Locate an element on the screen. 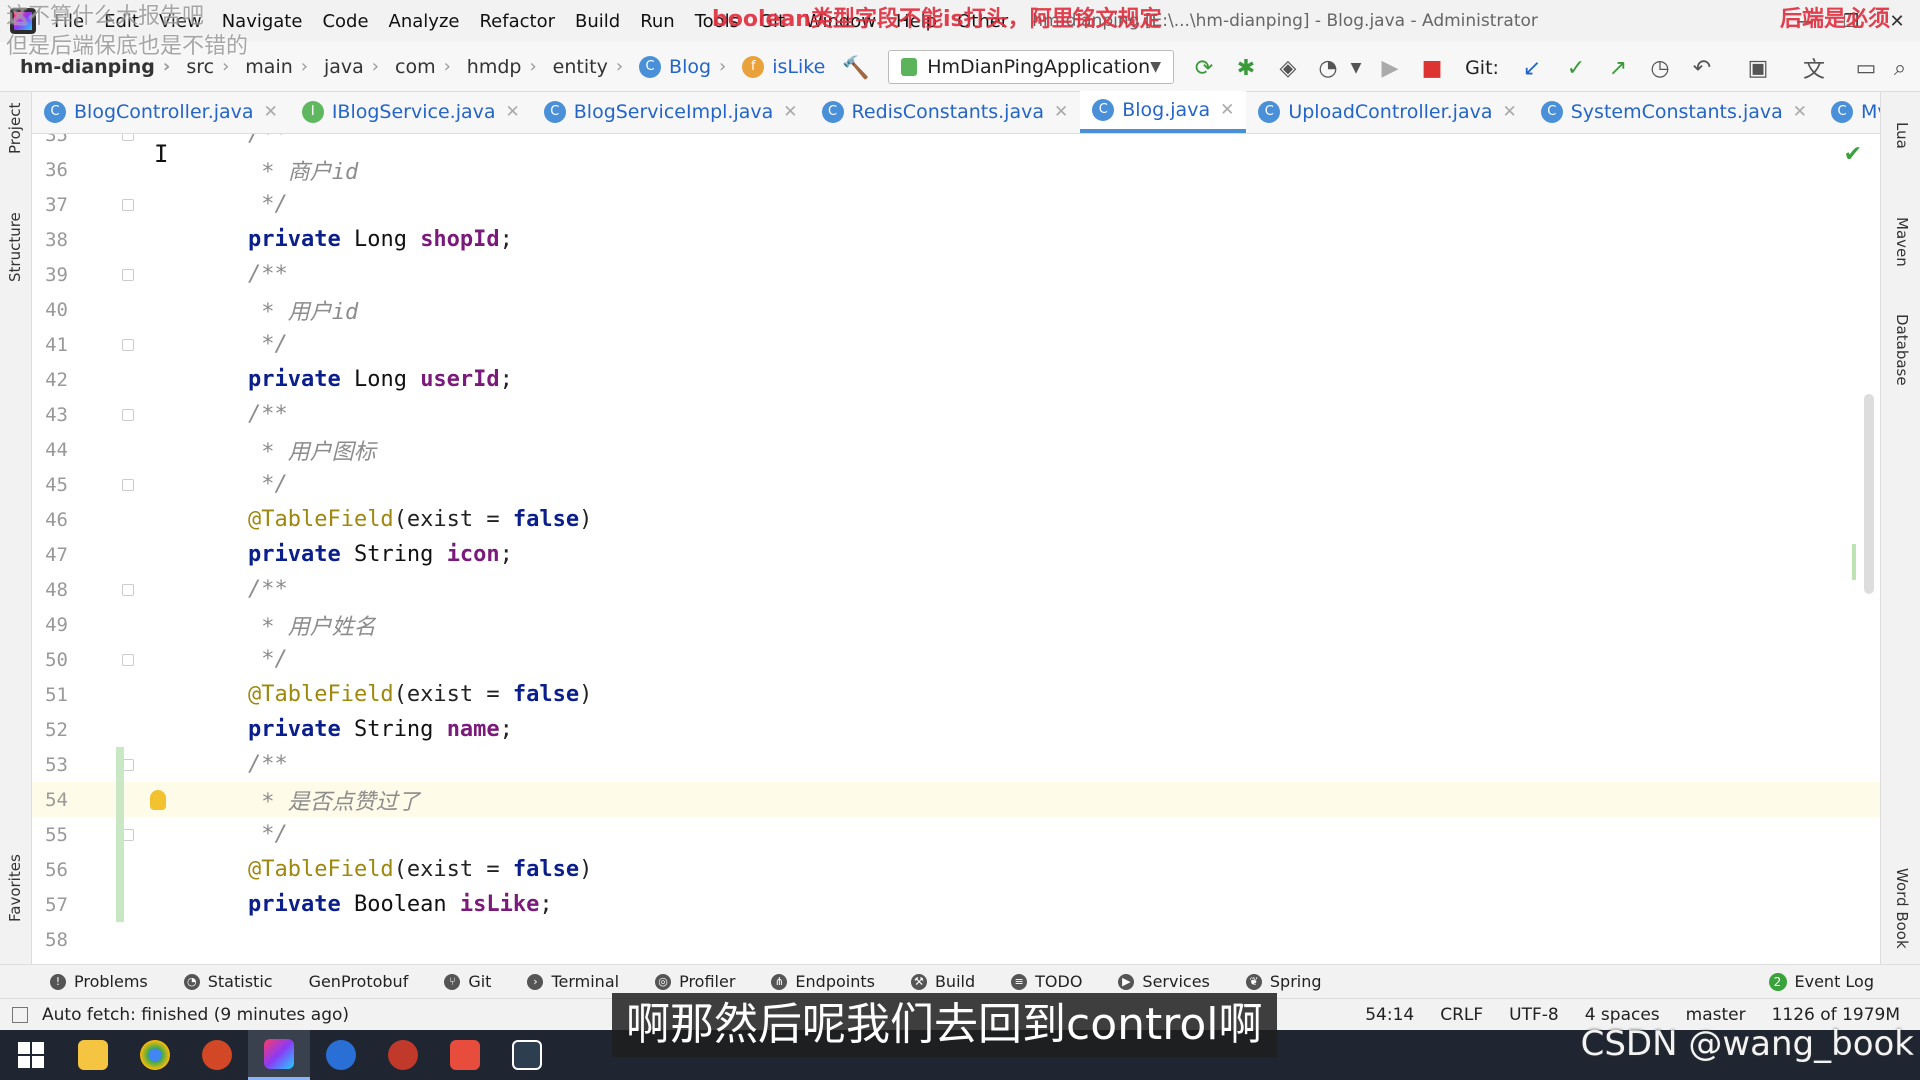  translate-icon: 文 is located at coordinates (1814, 68).